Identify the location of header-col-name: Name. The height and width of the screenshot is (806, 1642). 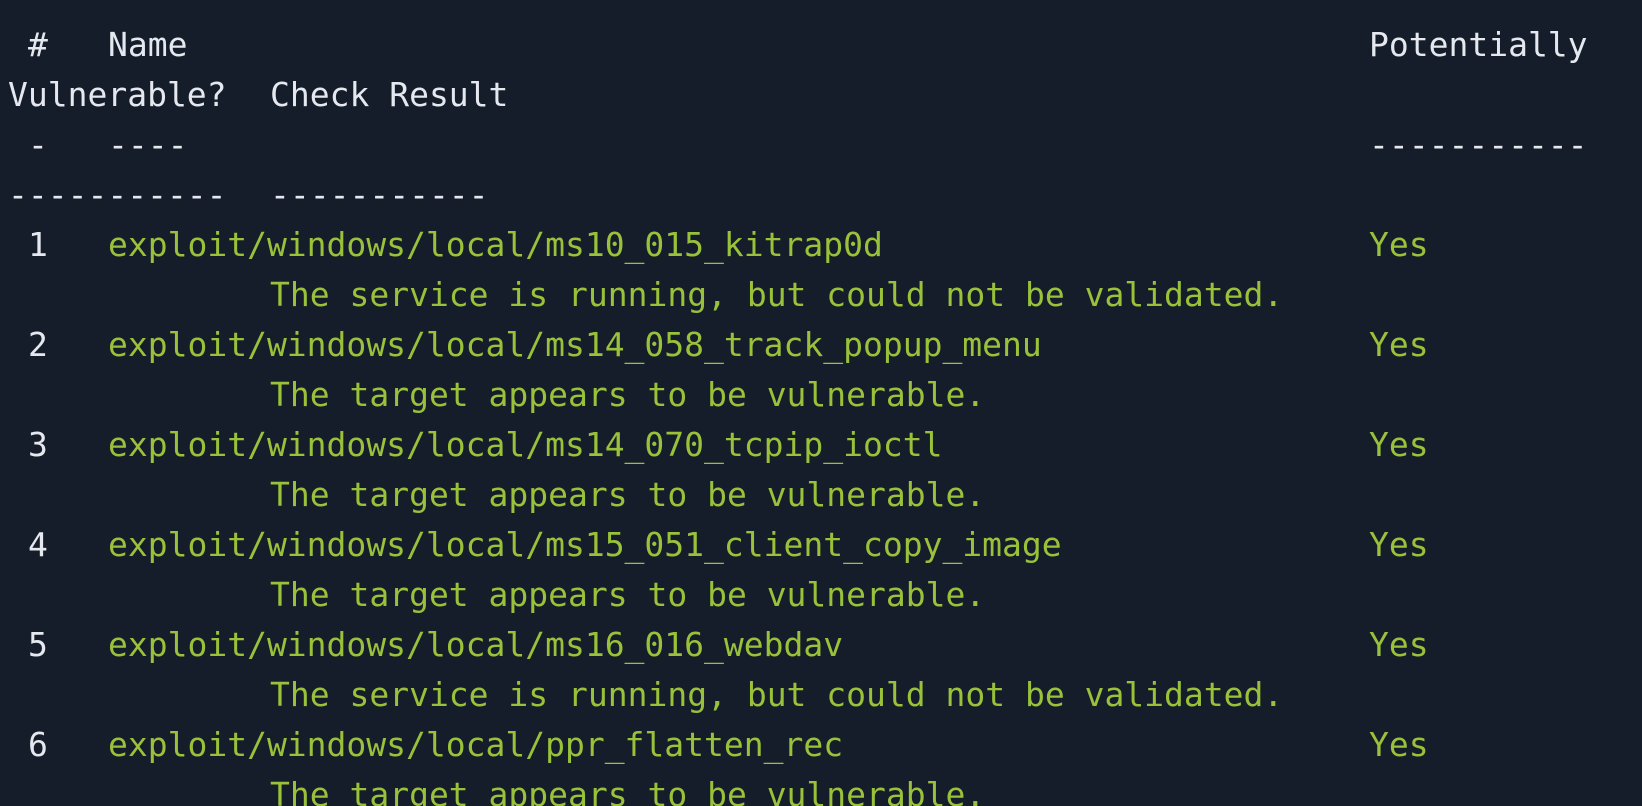
(148, 44).